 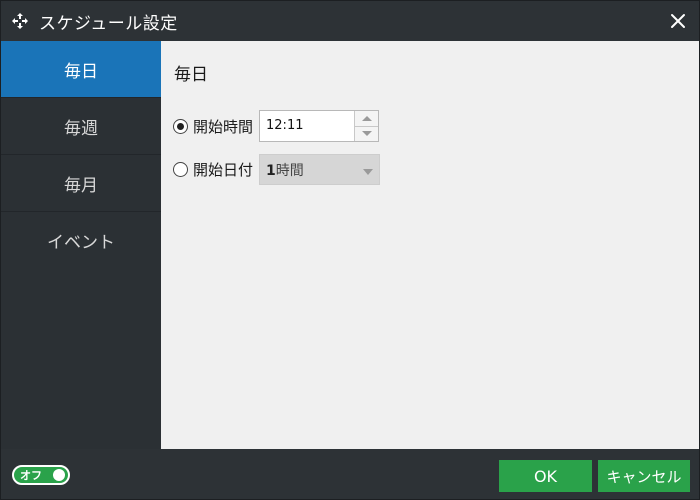 What do you see at coordinates (350, 21) in the screenshot?
I see `title-bar: スケジュール設定` at bounding box center [350, 21].